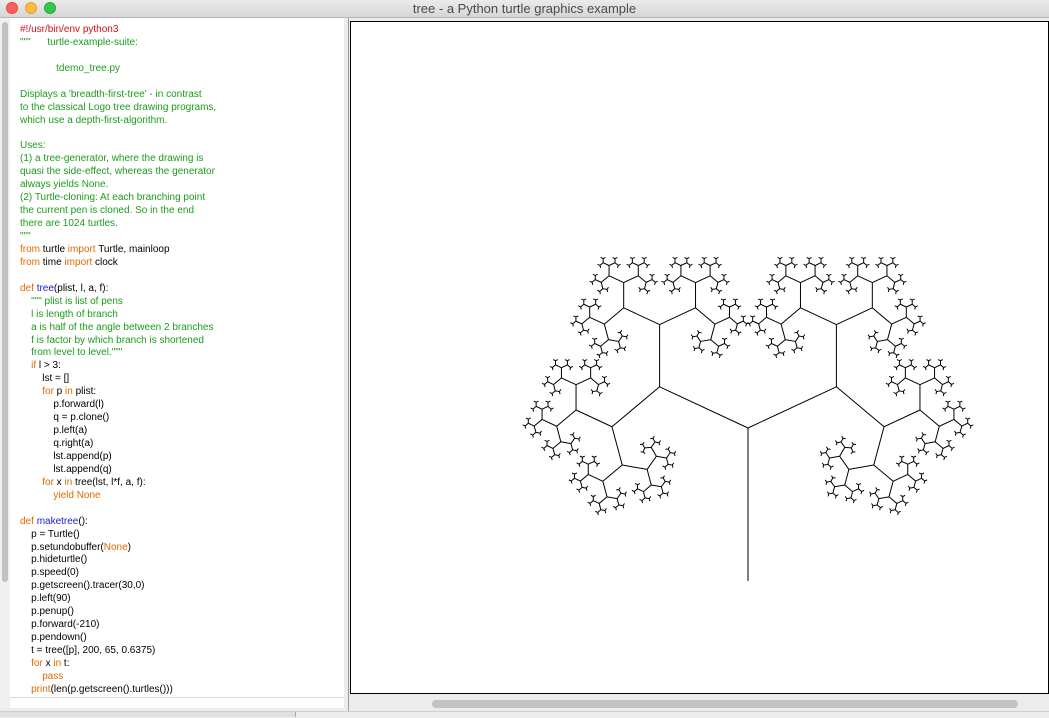  What do you see at coordinates (82, 249) in the screenshot?
I see `code-token: import` at bounding box center [82, 249].